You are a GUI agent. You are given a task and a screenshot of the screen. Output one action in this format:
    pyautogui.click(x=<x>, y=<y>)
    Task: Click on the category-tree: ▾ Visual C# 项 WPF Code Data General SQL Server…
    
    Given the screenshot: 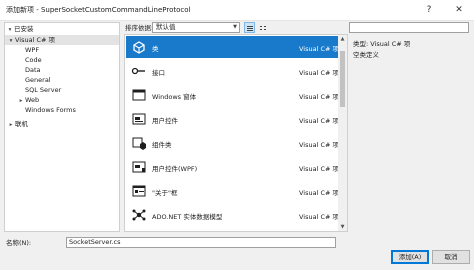 What is the action you would take?
    pyautogui.click(x=62, y=82)
    